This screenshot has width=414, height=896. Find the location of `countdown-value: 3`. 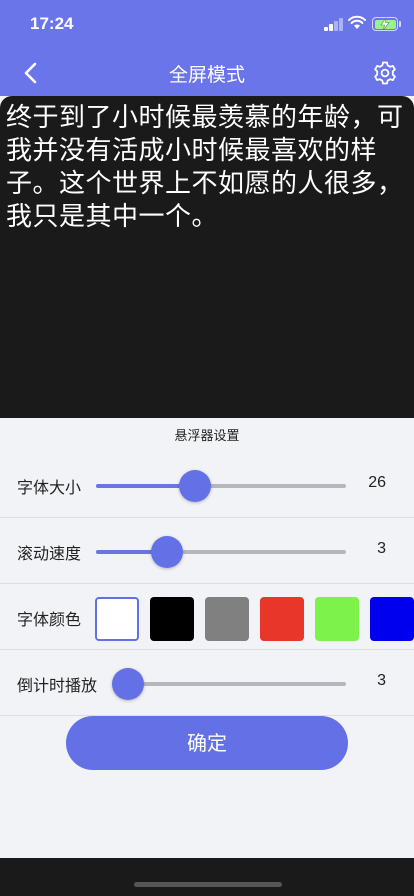

countdown-value: 3 is located at coordinates (381, 680).